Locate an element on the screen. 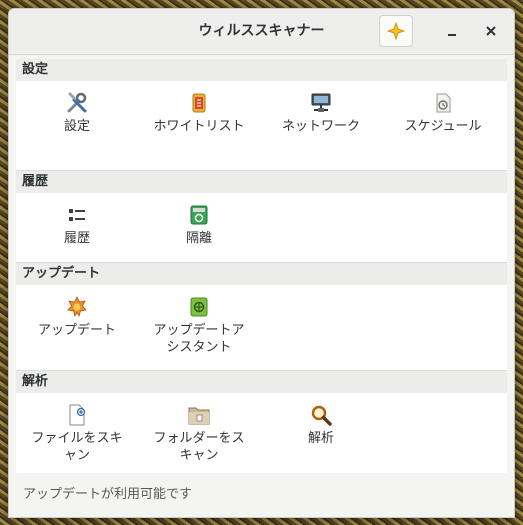 The height and width of the screenshot is (525, 523). section-title-history: 履歴 is located at coordinates (261, 182).